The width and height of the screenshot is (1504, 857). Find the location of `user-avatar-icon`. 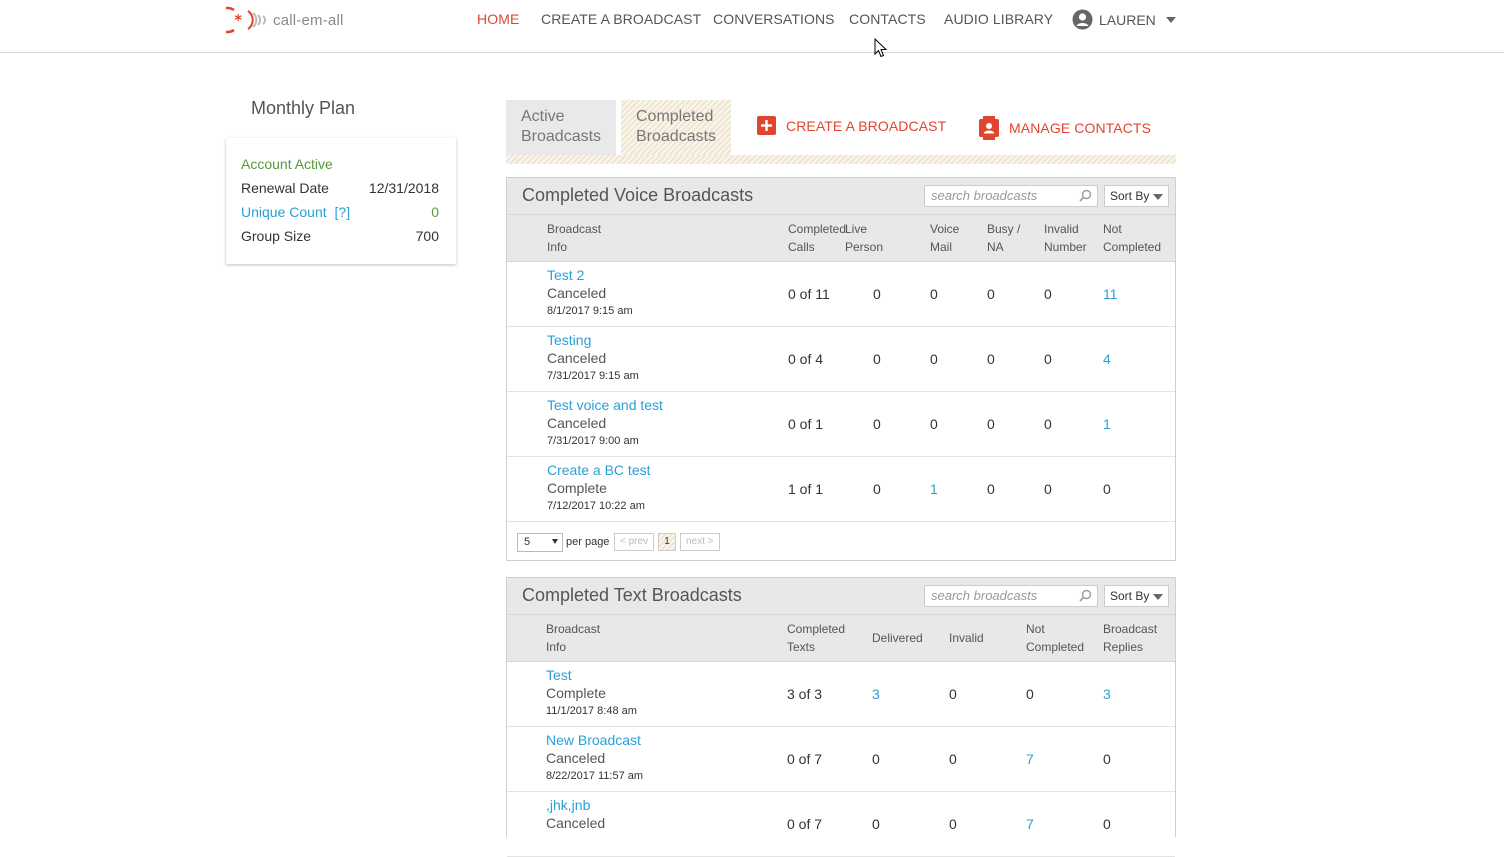

user-avatar-icon is located at coordinates (1082, 19).